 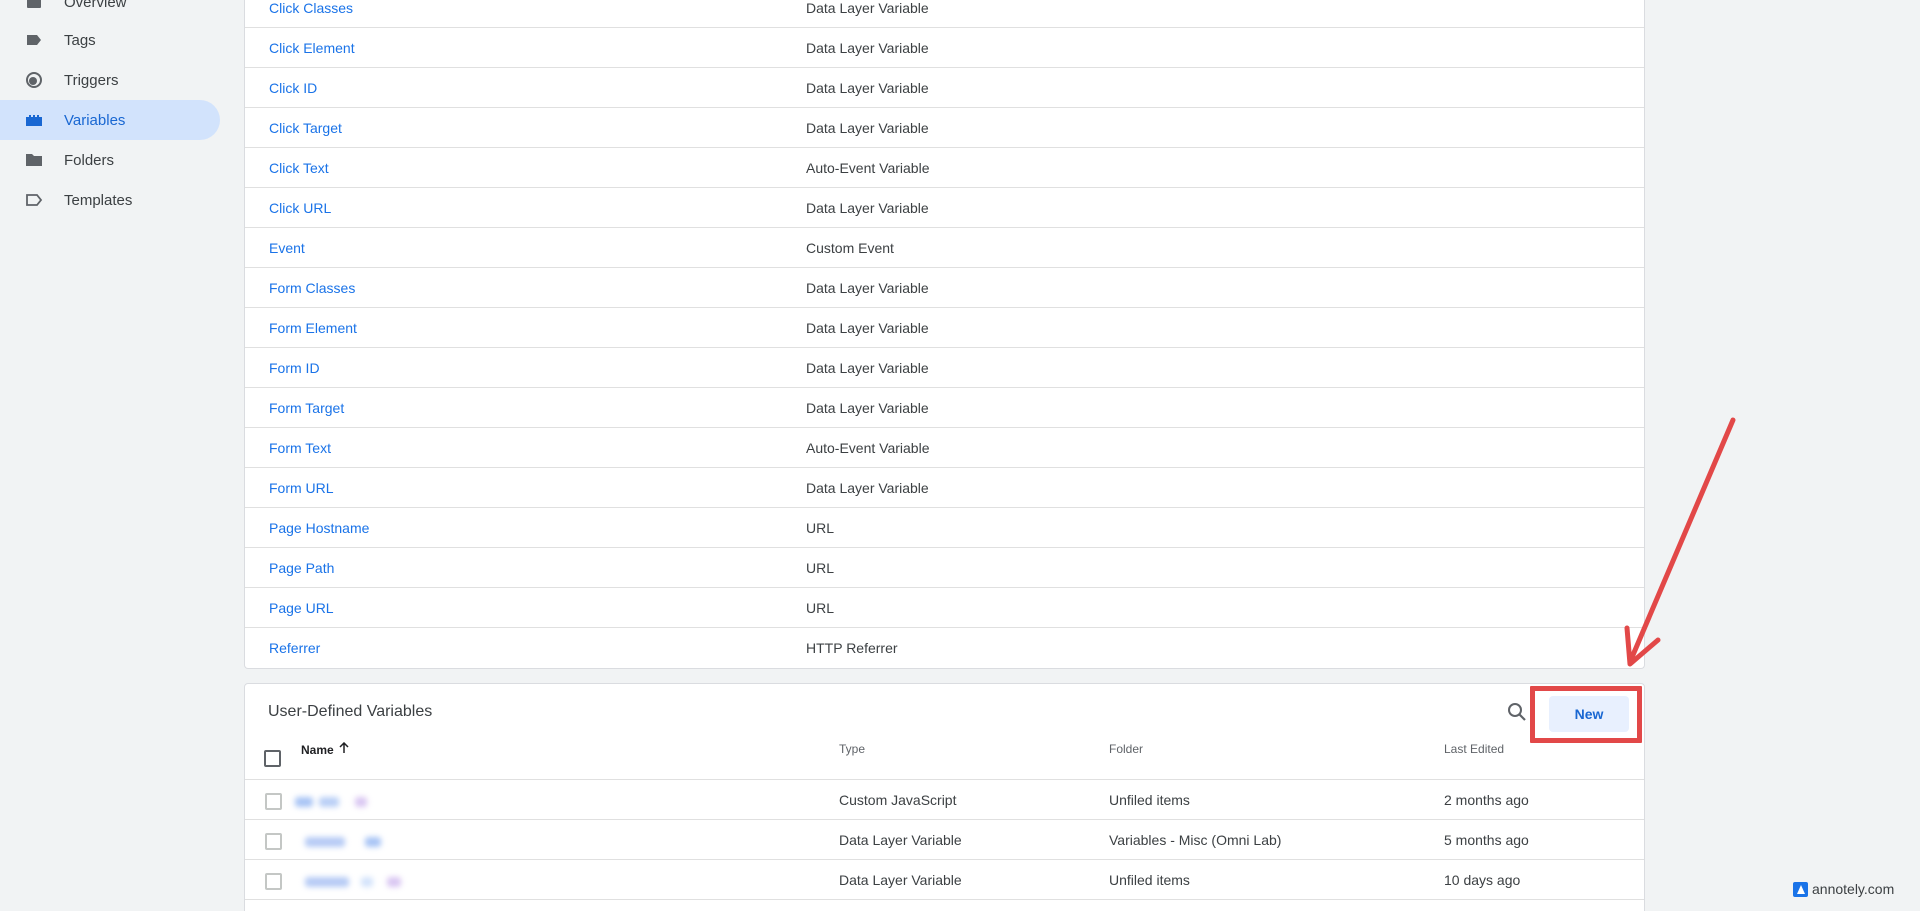 What do you see at coordinates (34, 160) in the screenshot?
I see `folder-icon` at bounding box center [34, 160].